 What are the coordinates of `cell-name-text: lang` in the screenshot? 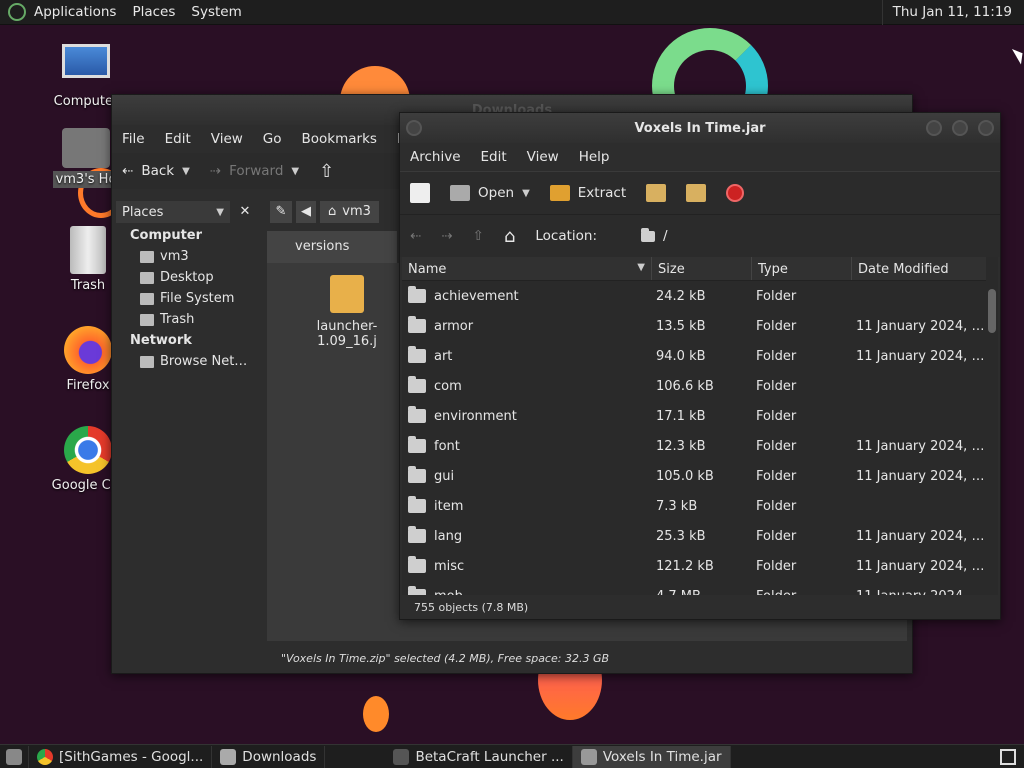 It's located at (448, 536).